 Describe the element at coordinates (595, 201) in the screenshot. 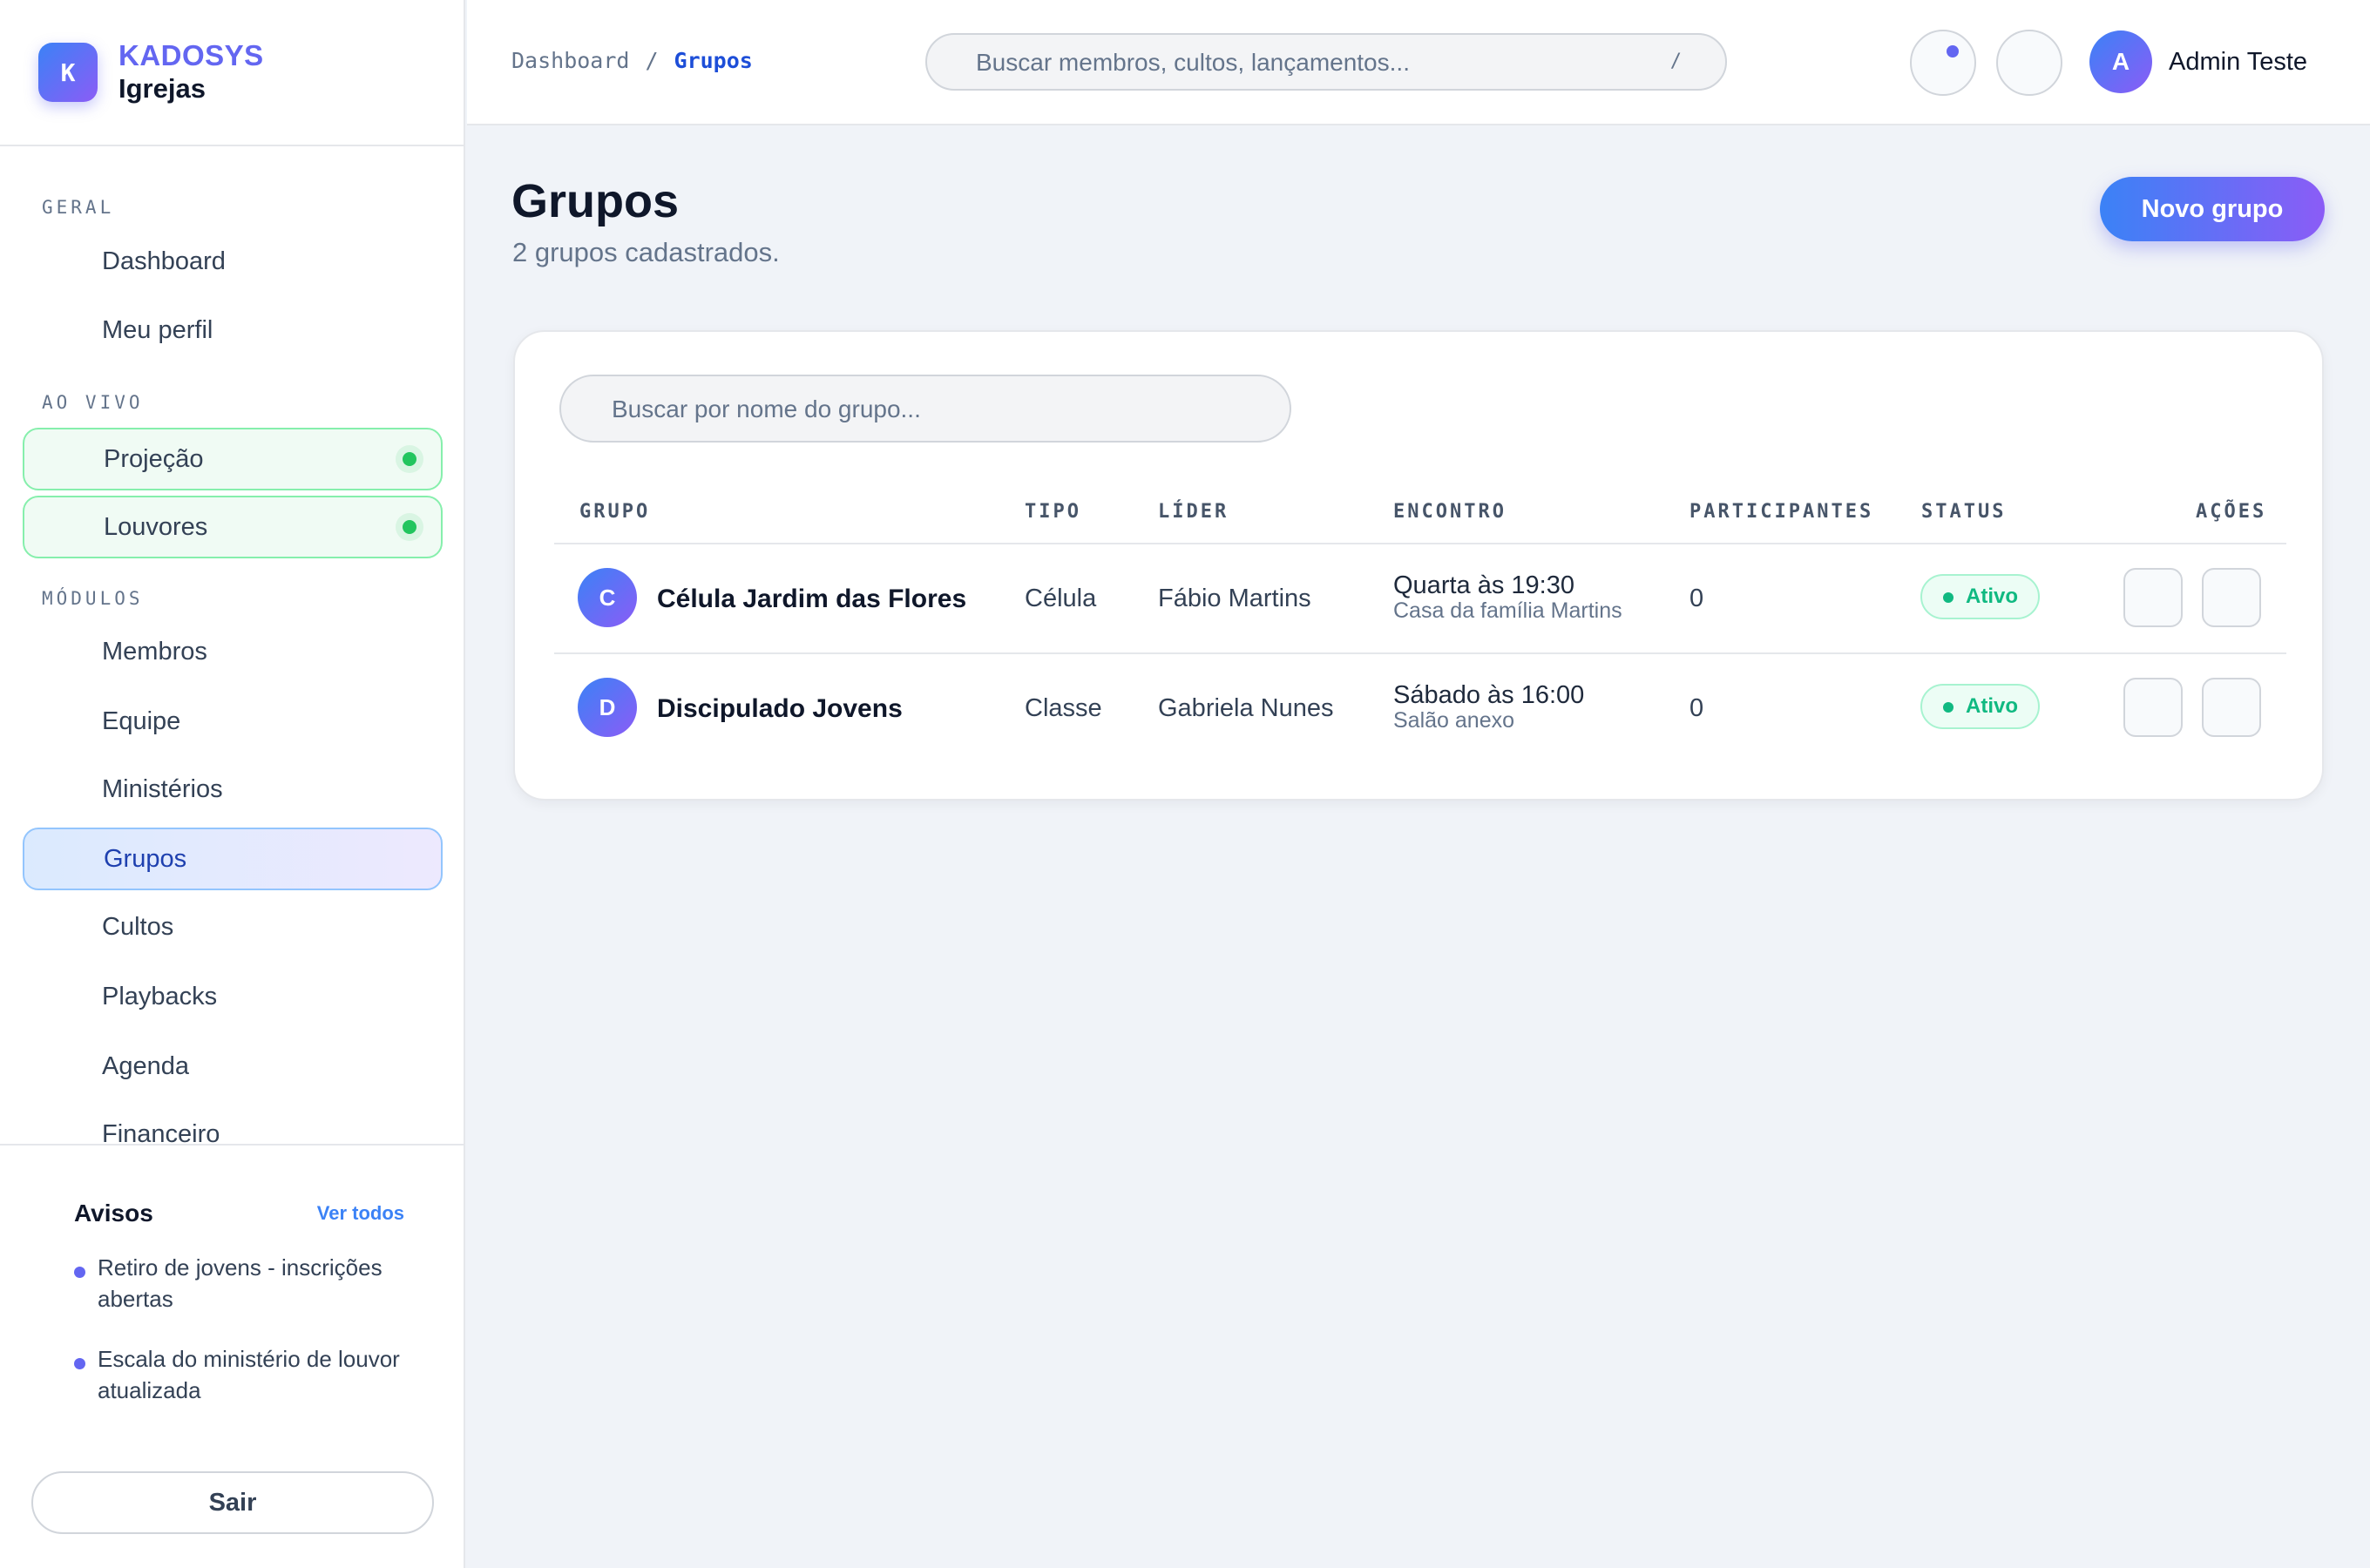

I see `page-title: Grupos` at that location.